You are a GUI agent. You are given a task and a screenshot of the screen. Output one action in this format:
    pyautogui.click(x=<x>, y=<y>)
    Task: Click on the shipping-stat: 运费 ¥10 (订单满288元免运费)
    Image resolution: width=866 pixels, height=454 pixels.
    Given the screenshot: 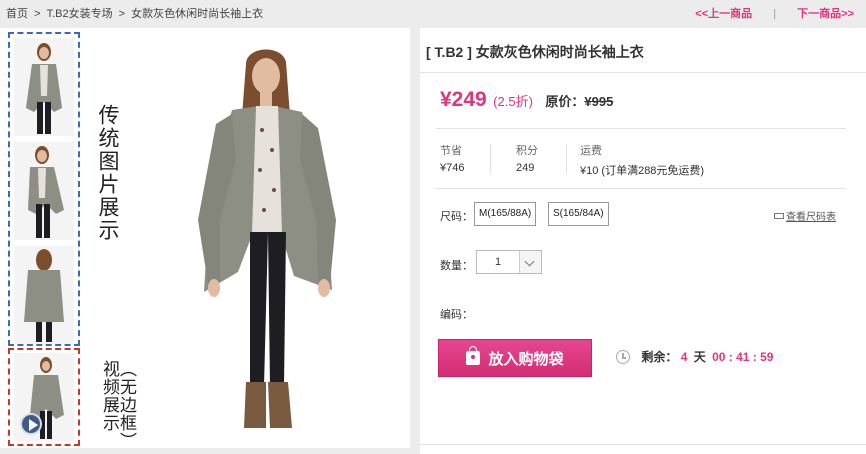 What is the action you would take?
    pyautogui.click(x=642, y=160)
    